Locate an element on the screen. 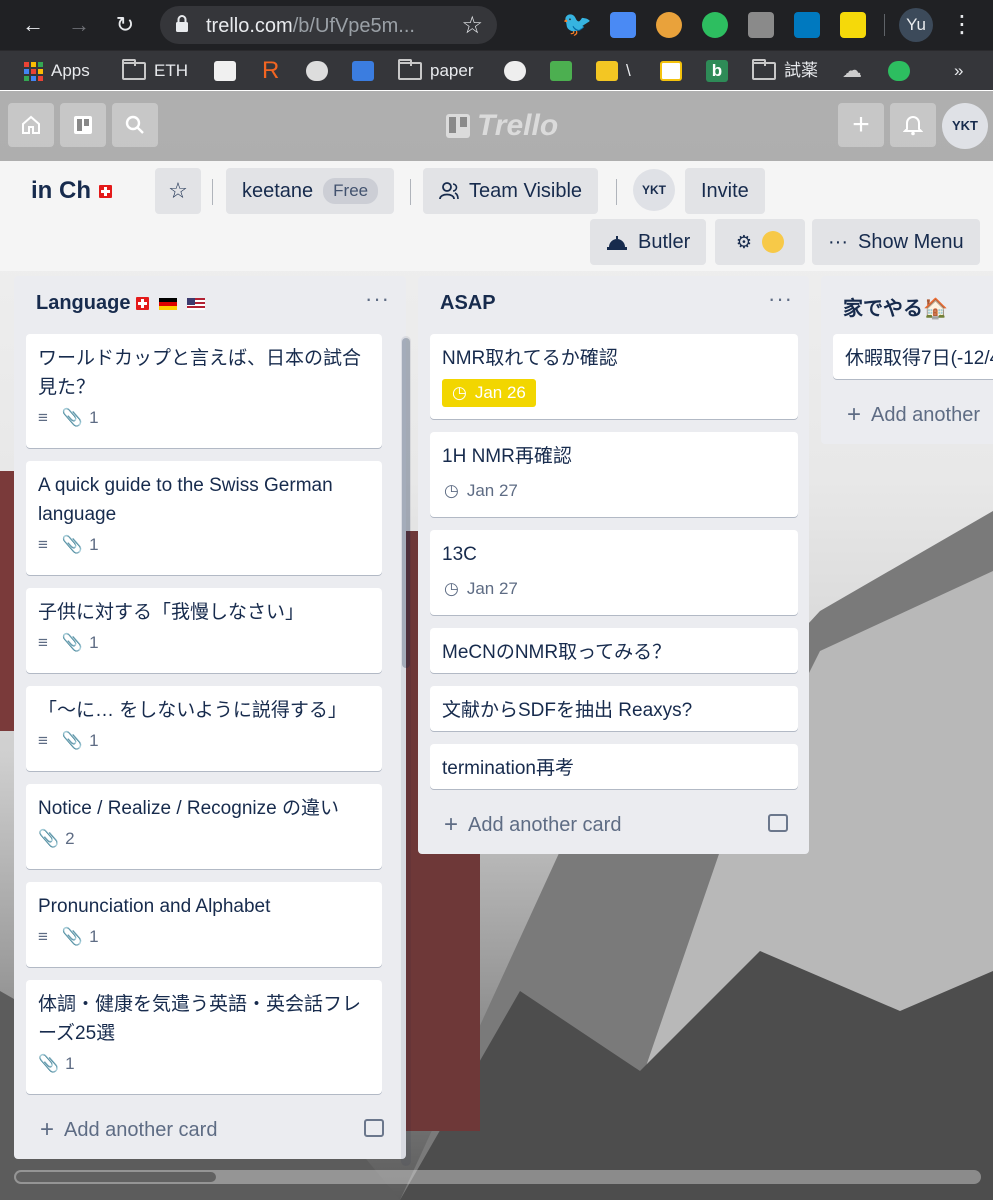 This screenshot has width=993, height=1200. bookmark-shiyaku-label: 試薬 is located at coordinates (801, 70).